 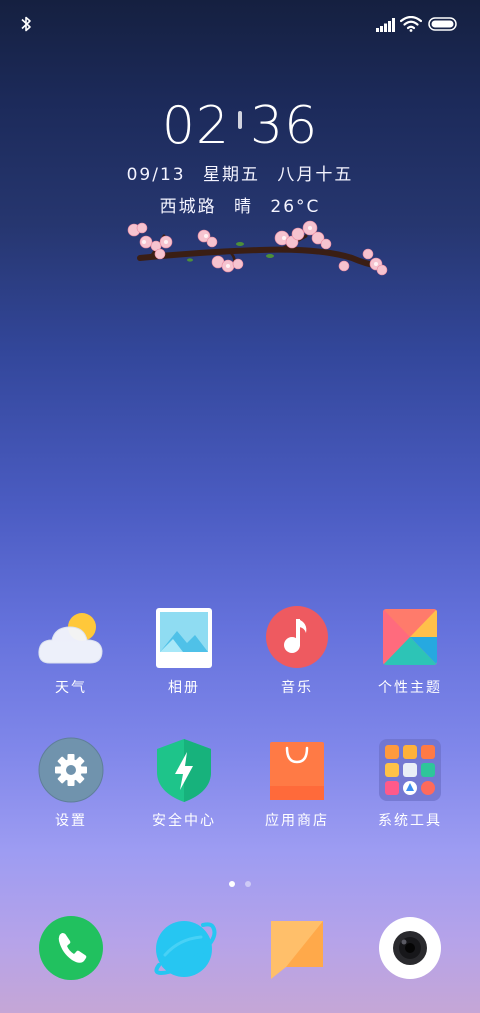 What do you see at coordinates (257, 248) in the screenshot?
I see `blossom-branch-decoration` at bounding box center [257, 248].